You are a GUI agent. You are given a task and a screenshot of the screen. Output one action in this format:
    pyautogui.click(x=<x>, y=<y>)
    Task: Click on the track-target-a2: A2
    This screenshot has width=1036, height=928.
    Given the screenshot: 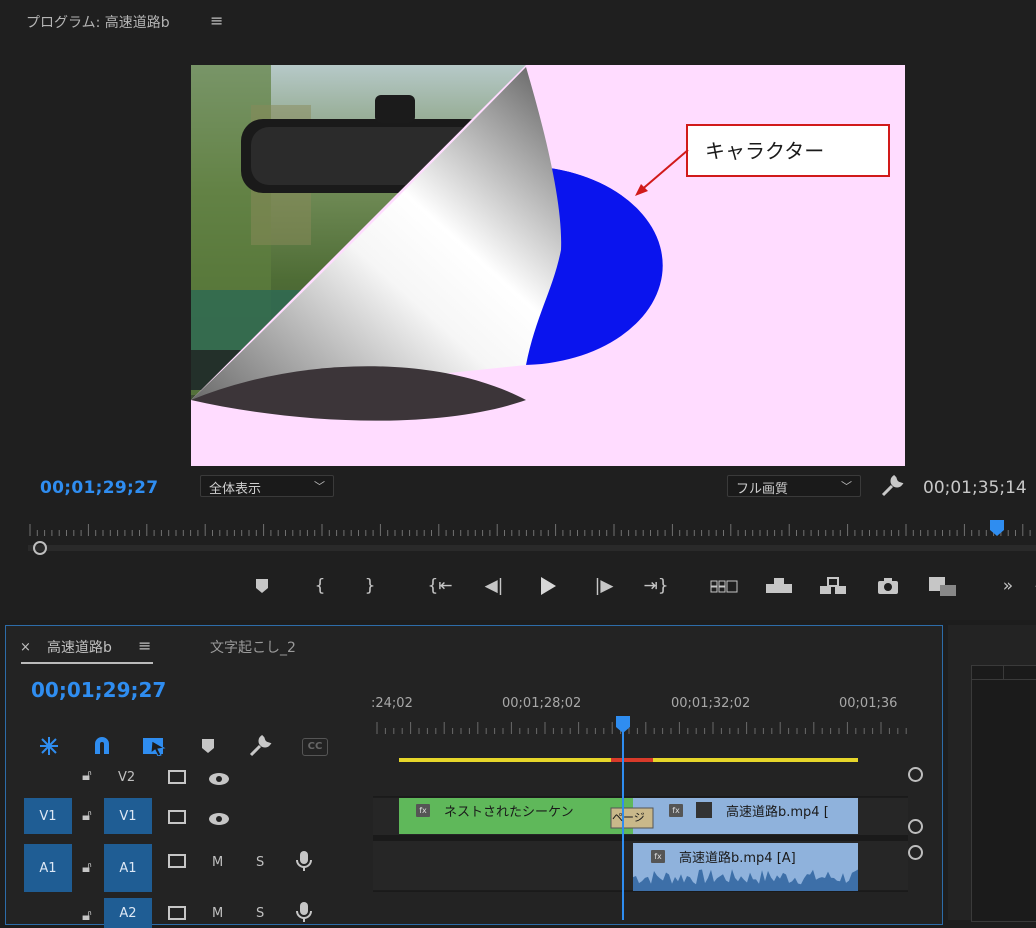 What is the action you would take?
    pyautogui.click(x=128, y=913)
    